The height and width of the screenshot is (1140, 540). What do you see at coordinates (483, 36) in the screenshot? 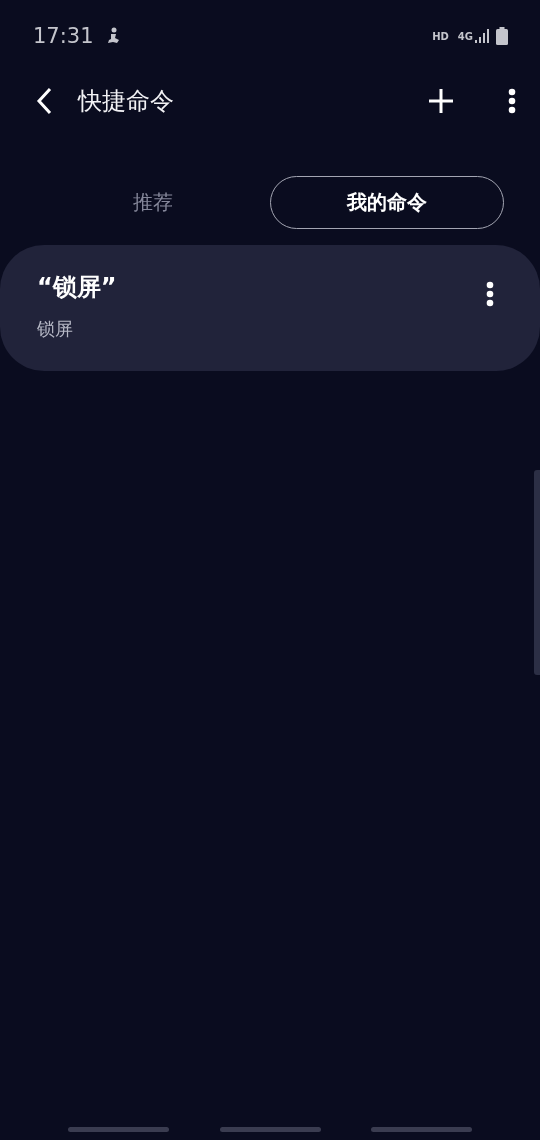
I see `signal-icon` at bounding box center [483, 36].